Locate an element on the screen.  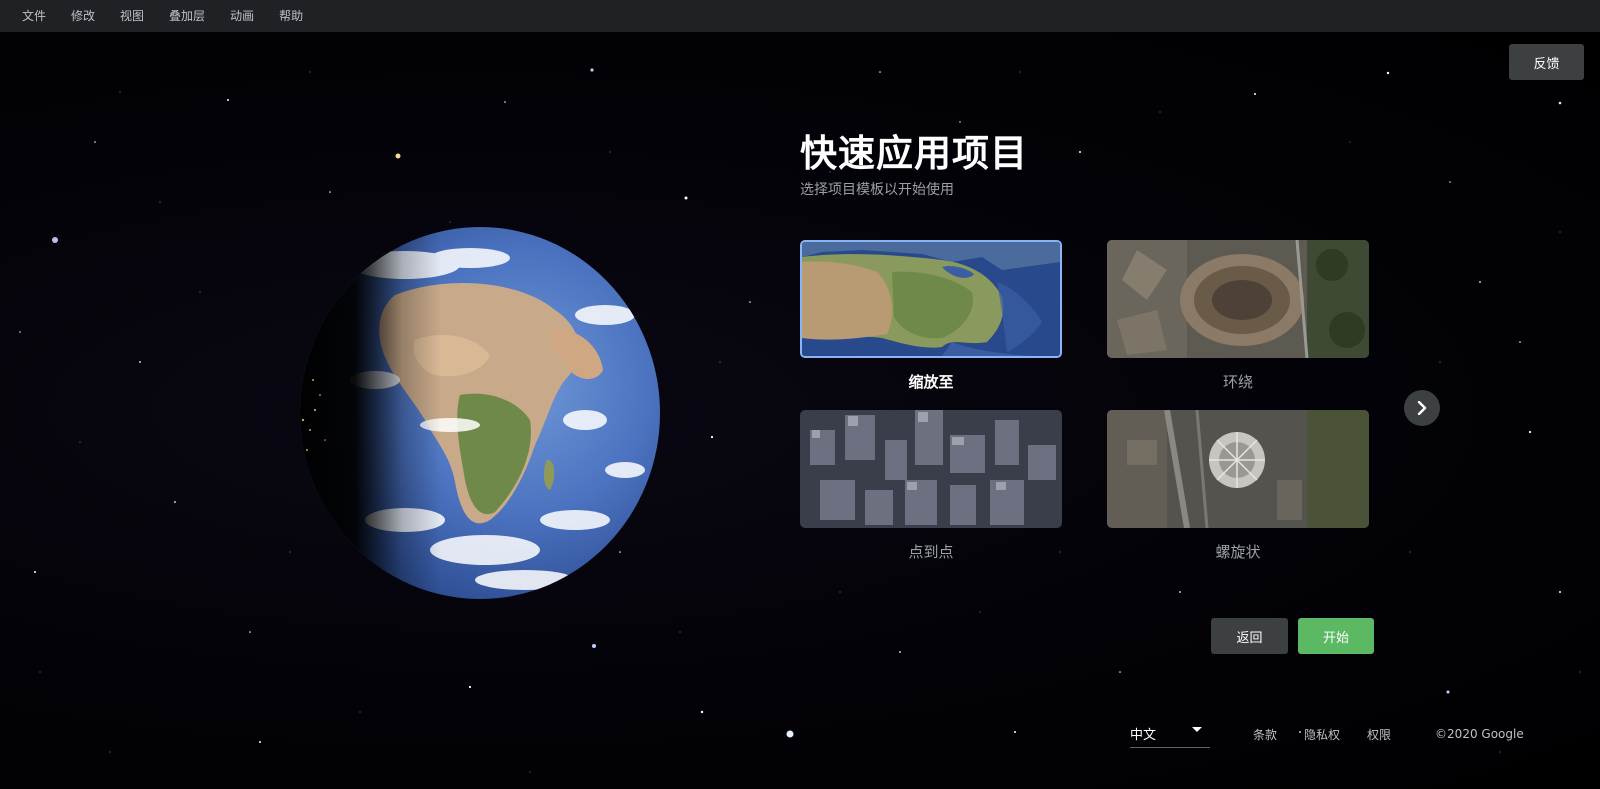
menu-bar: 文件 修改 视图 叠加层 动画 帮助 is located at coordinates (800, 16).